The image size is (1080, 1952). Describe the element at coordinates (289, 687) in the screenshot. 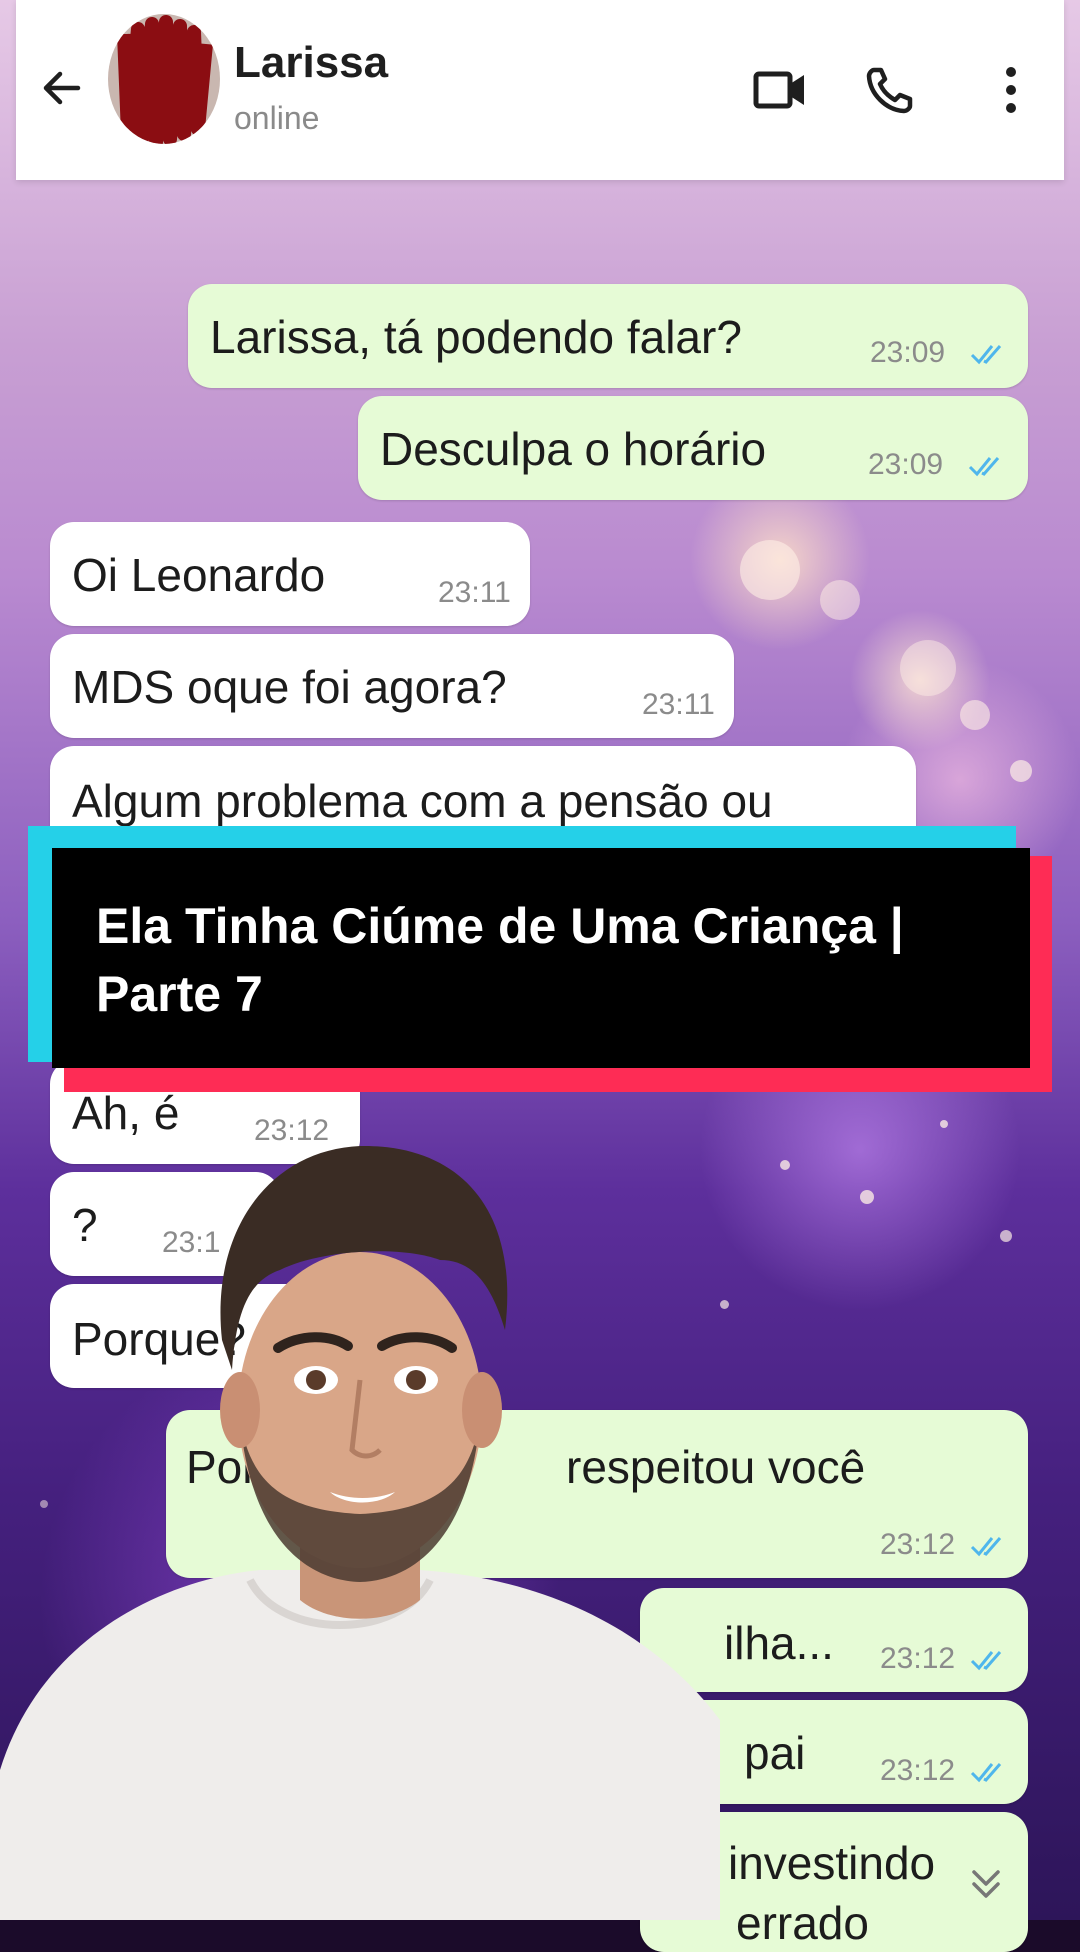

I see `message-text: MDS oque foi agora?` at that location.